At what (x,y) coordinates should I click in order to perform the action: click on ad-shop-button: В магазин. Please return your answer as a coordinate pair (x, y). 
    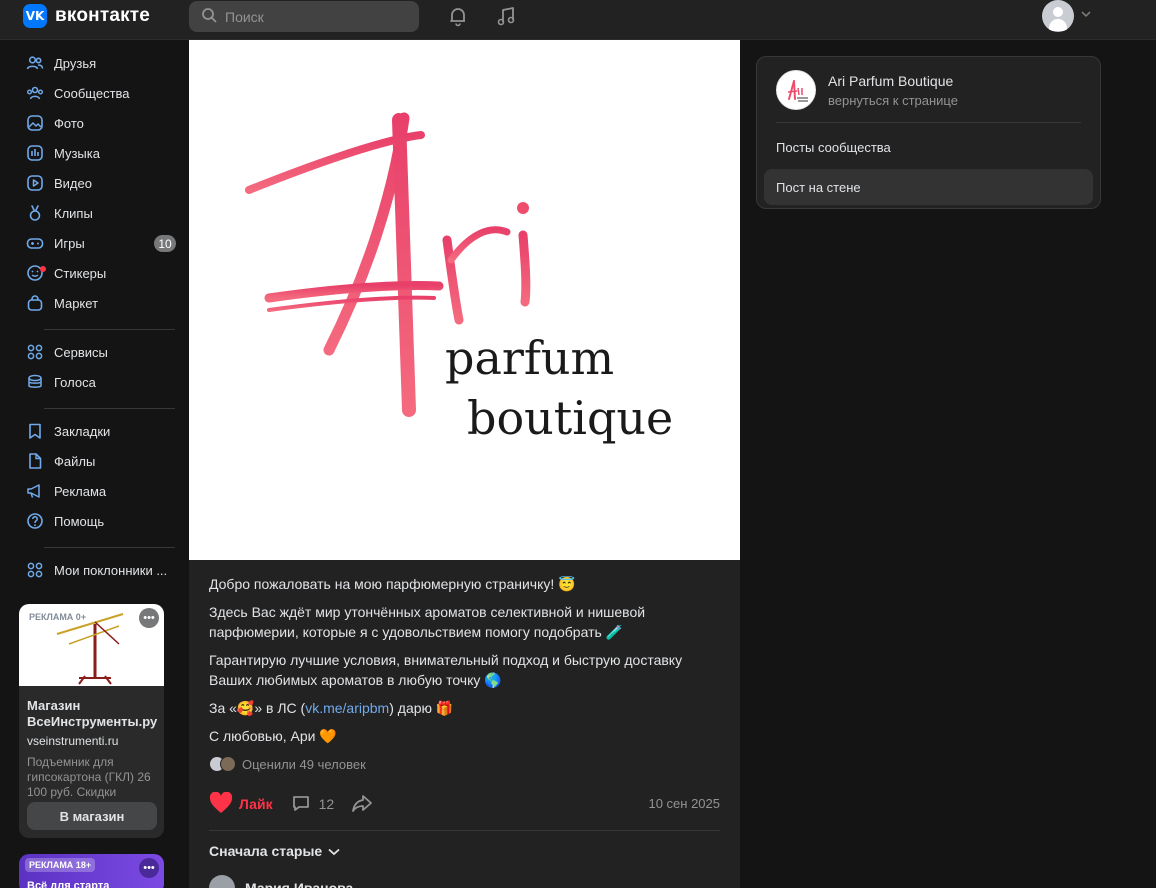
    Looking at the image, I should click on (92, 816).